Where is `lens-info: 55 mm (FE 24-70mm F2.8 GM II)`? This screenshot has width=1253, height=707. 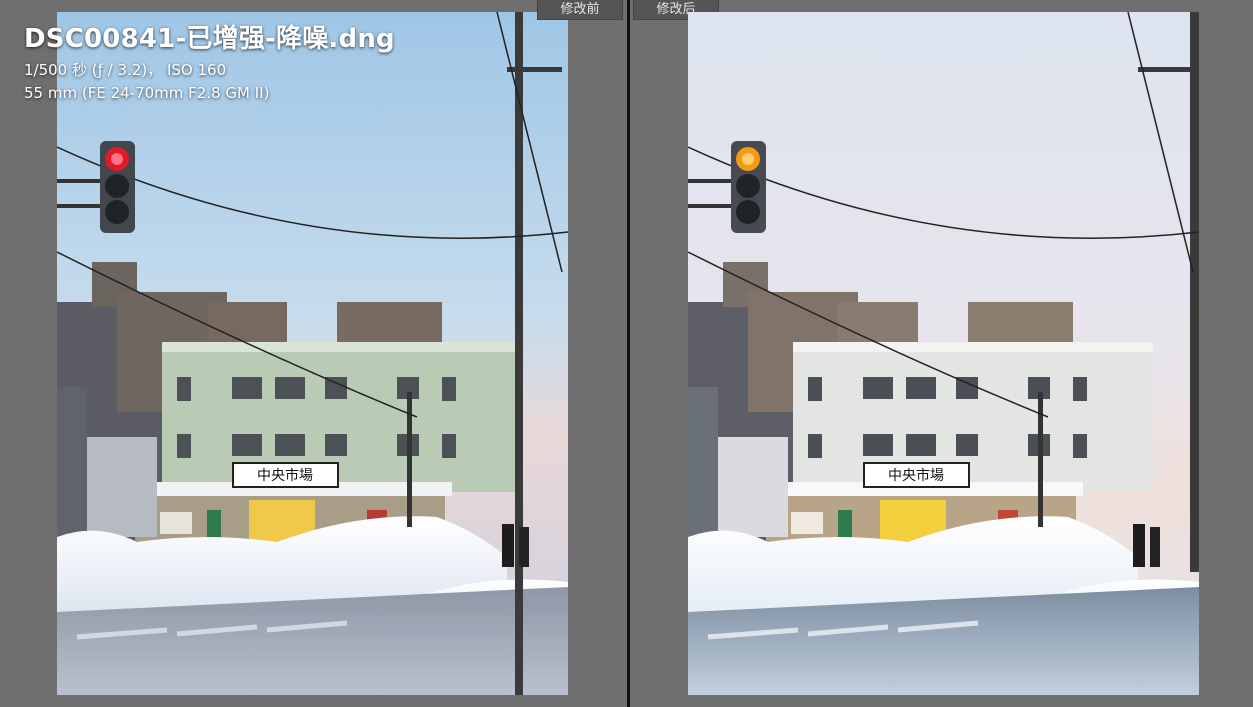 lens-info: 55 mm (FE 24-70mm F2.8 GM II) is located at coordinates (147, 93).